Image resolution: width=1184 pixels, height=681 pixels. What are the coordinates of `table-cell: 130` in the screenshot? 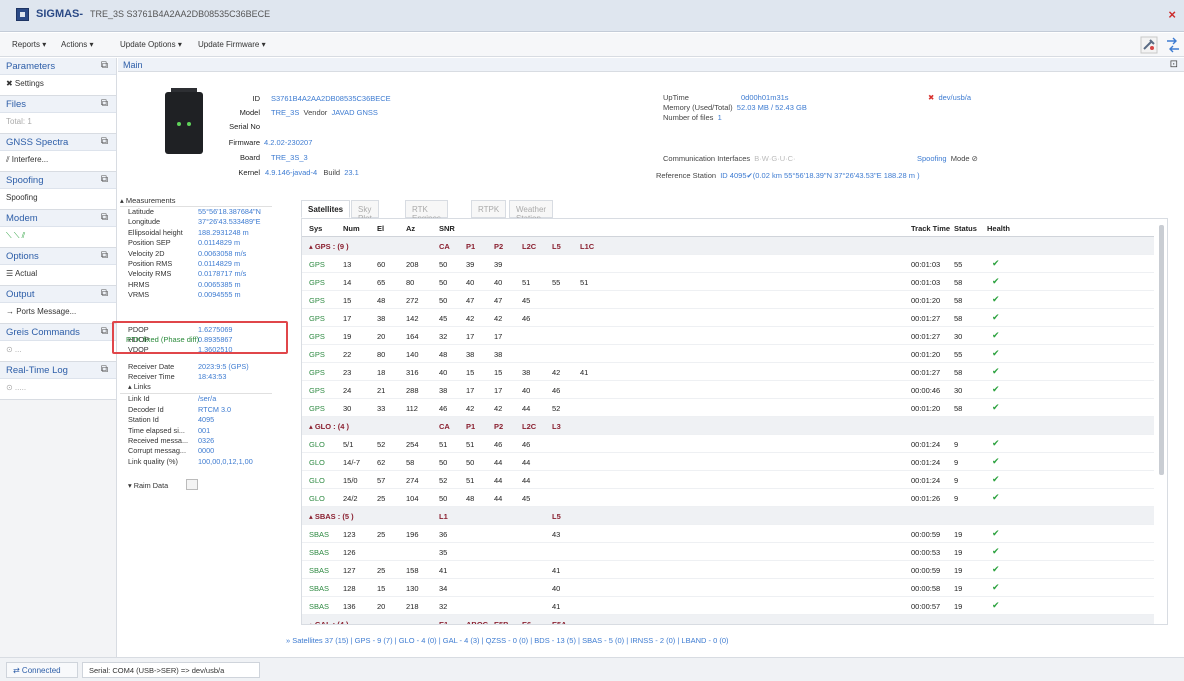 It's located at (412, 588).